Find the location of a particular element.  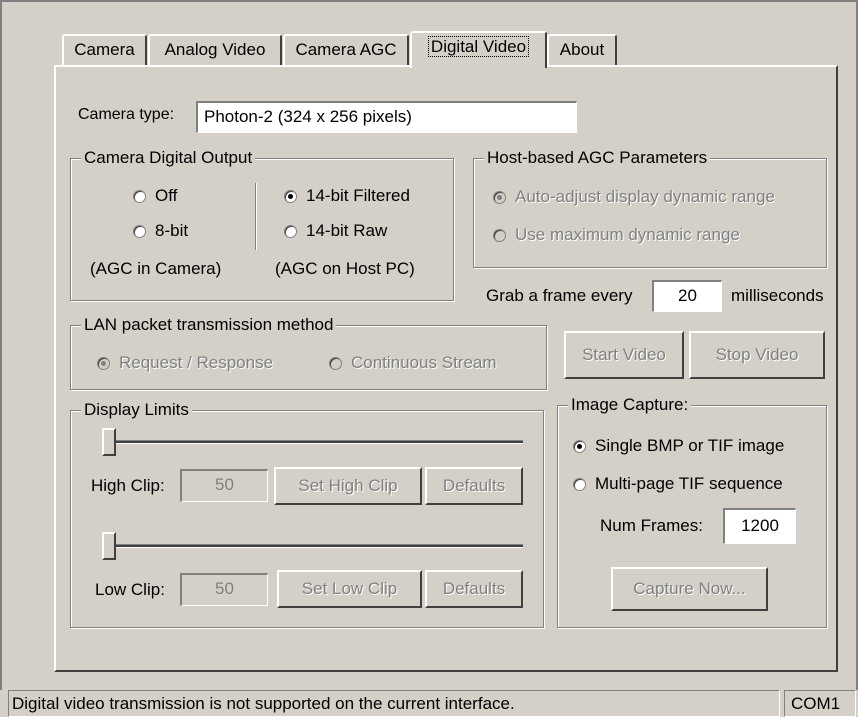

radio-label: Auto-adjust display dynamic range is located at coordinates (645, 196).